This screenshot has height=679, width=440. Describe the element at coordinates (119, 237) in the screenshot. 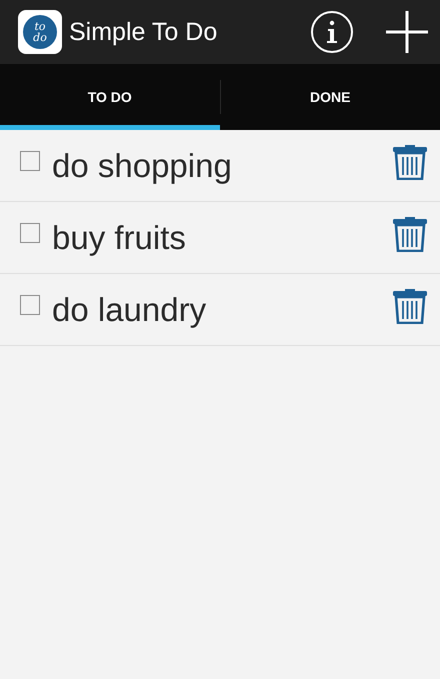

I see `task-text: buy fruits` at that location.